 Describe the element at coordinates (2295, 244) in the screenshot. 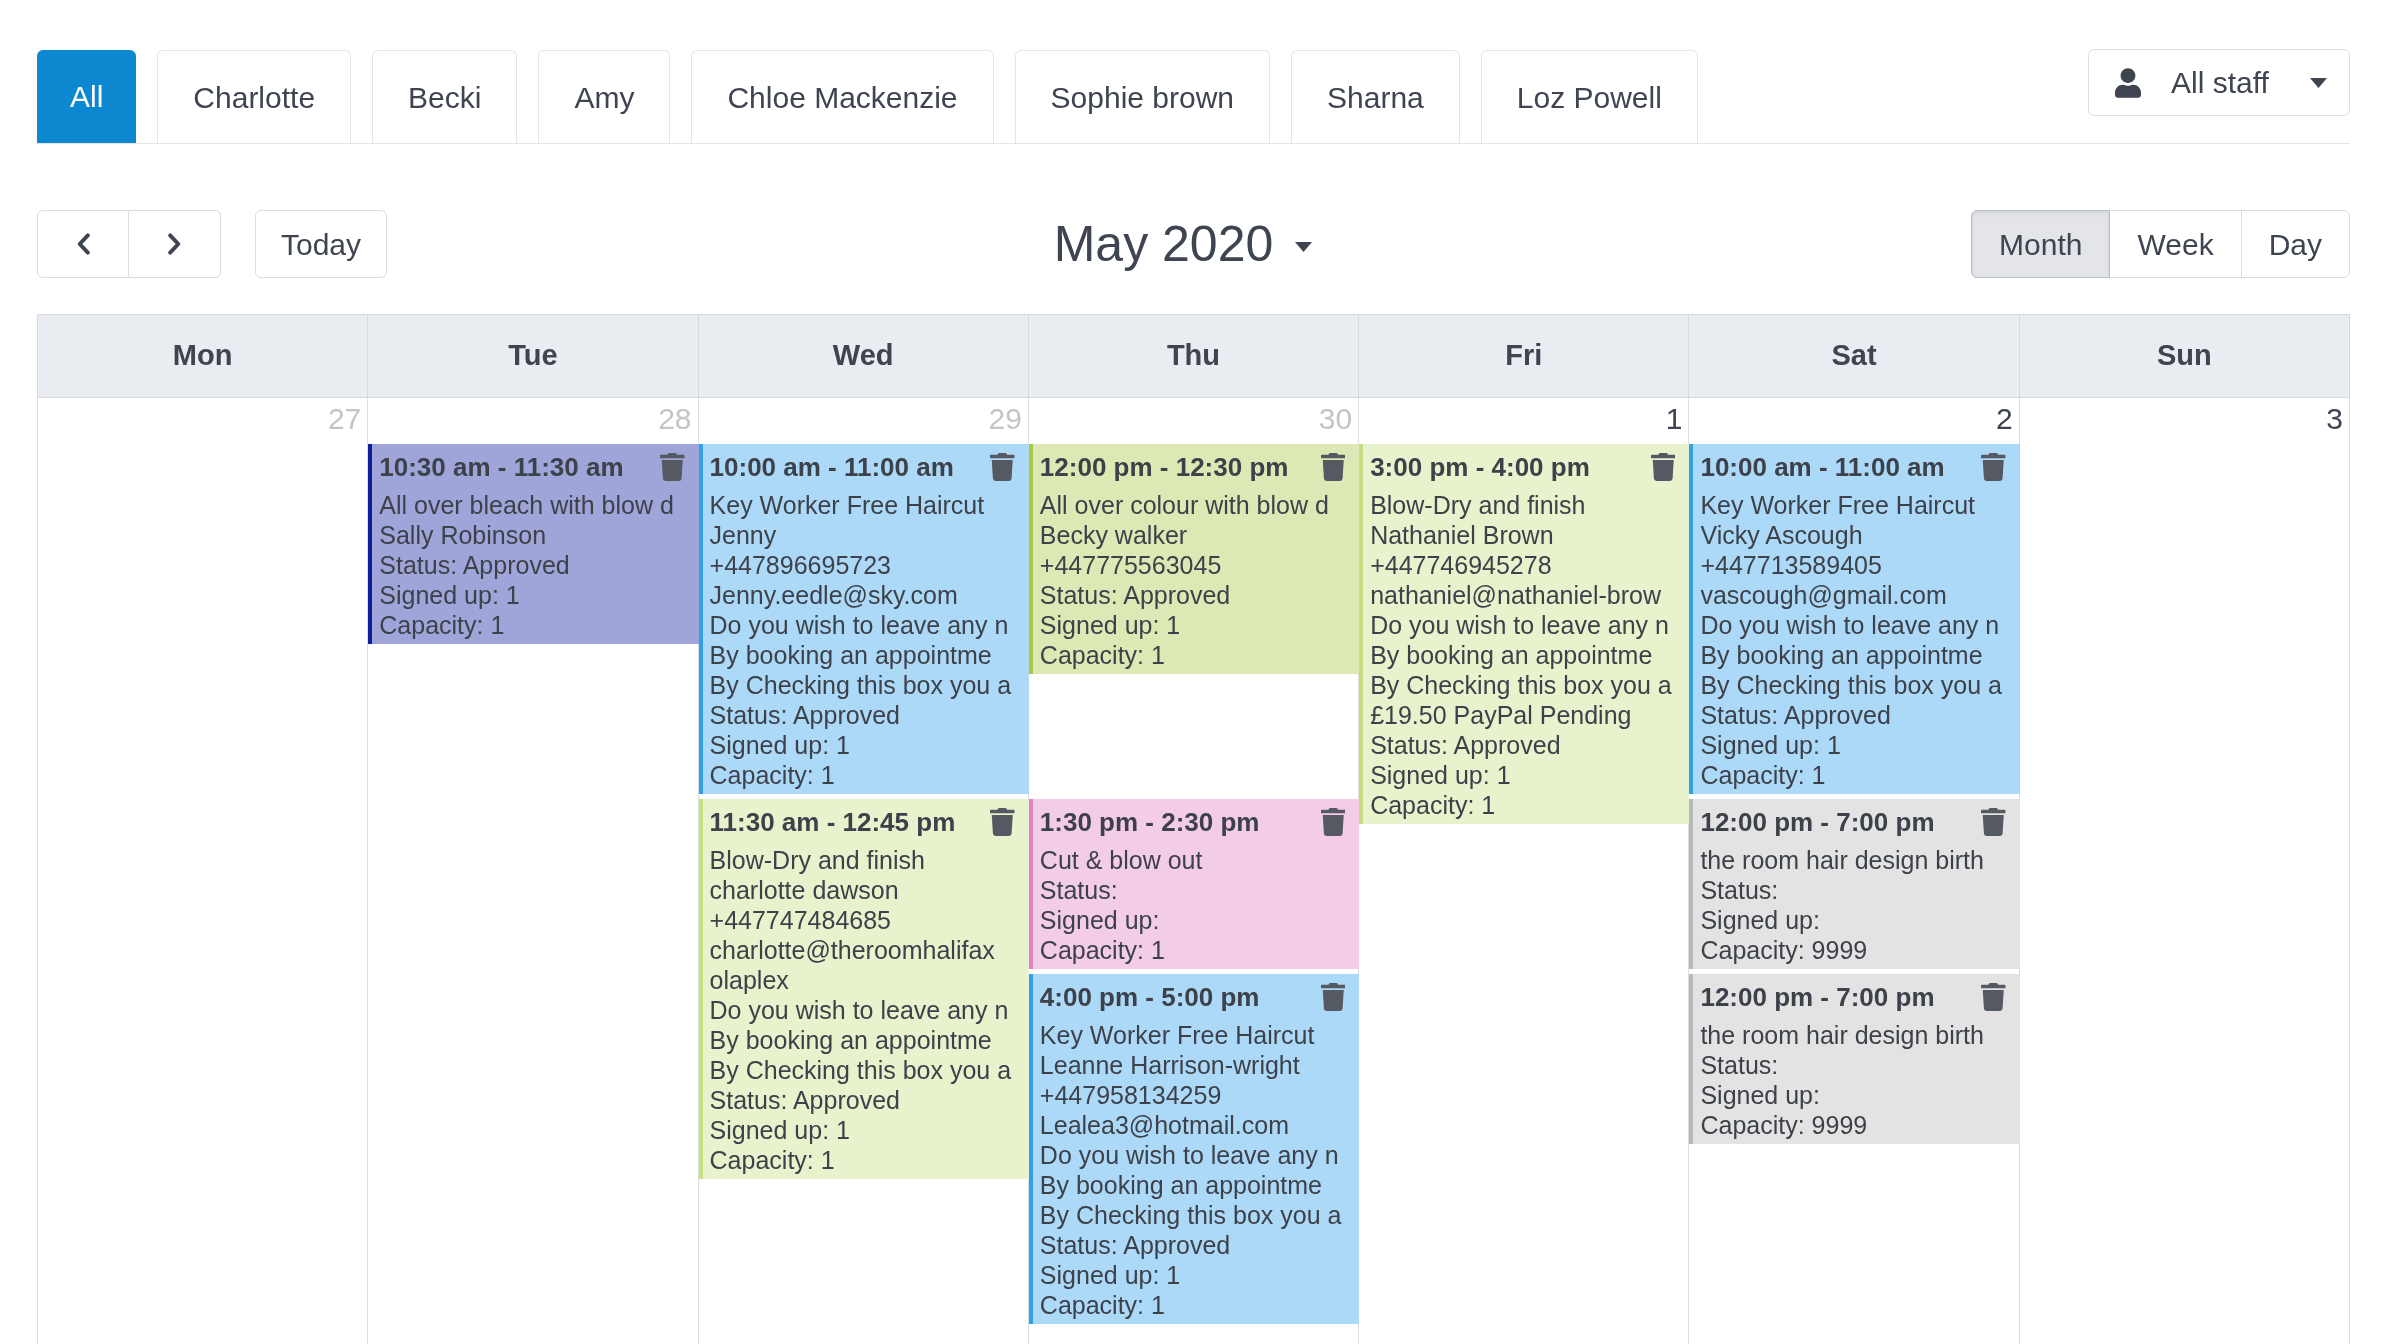

I see `view-button: Day` at that location.